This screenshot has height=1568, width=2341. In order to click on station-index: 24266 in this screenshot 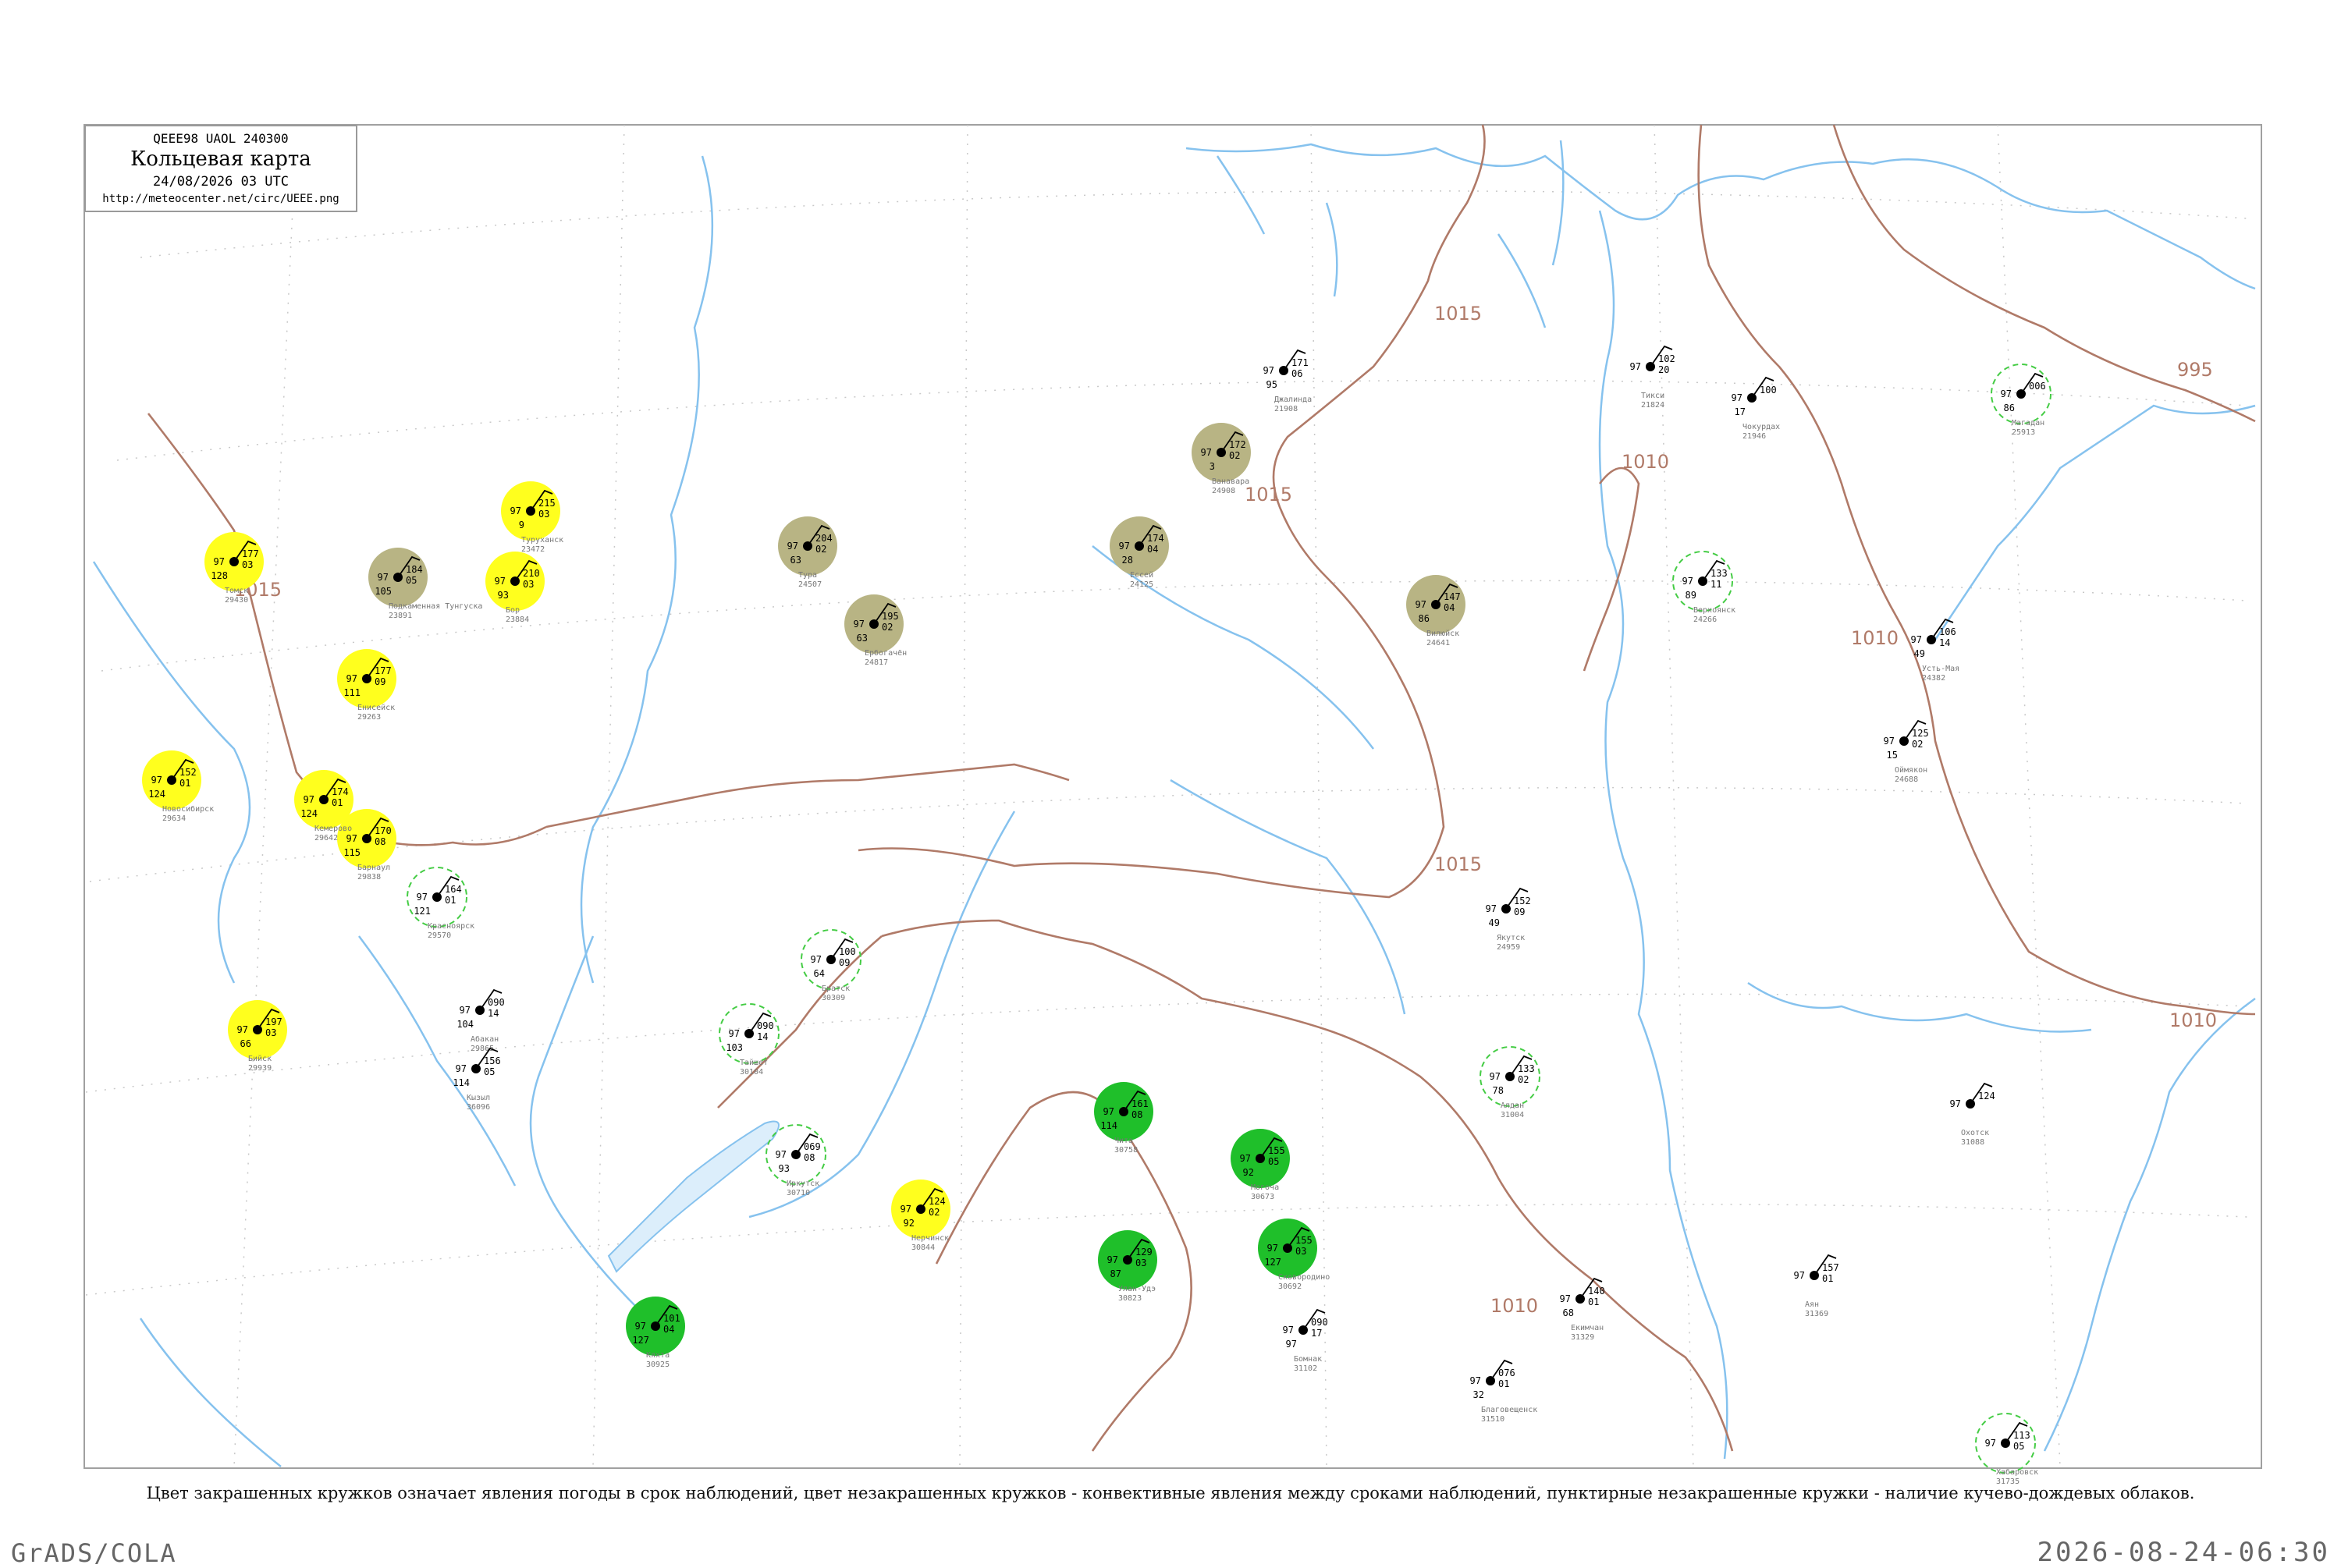, I will do `click(1705, 620)`.